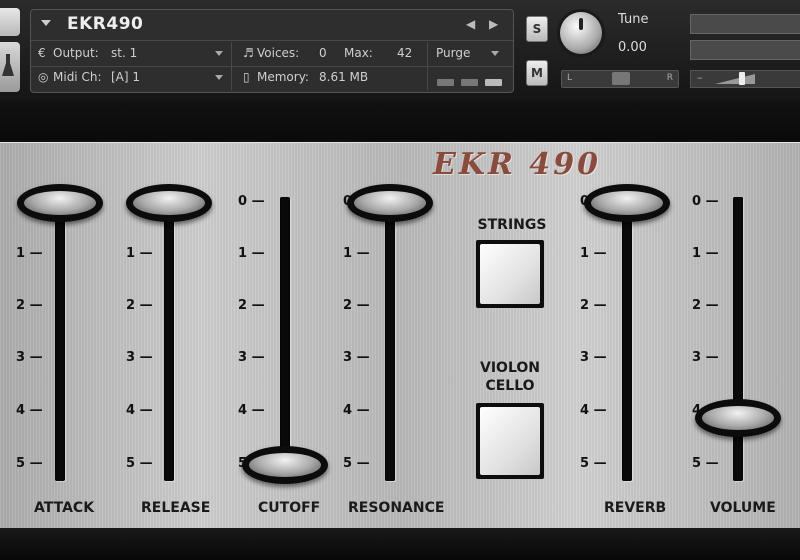 This screenshot has width=800, height=560. I want to click on panel-bottom-band, so click(400, 544).